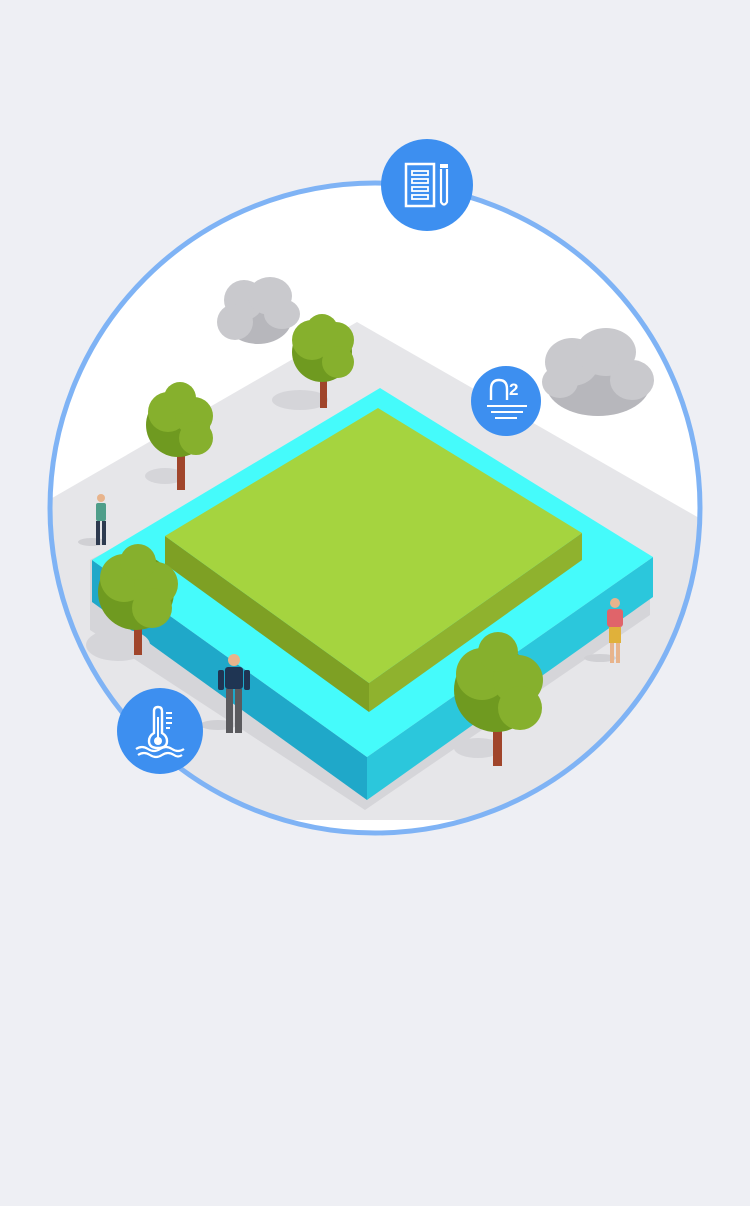 This screenshot has width=750, height=1206. I want to click on lab-badge, so click(427, 185).